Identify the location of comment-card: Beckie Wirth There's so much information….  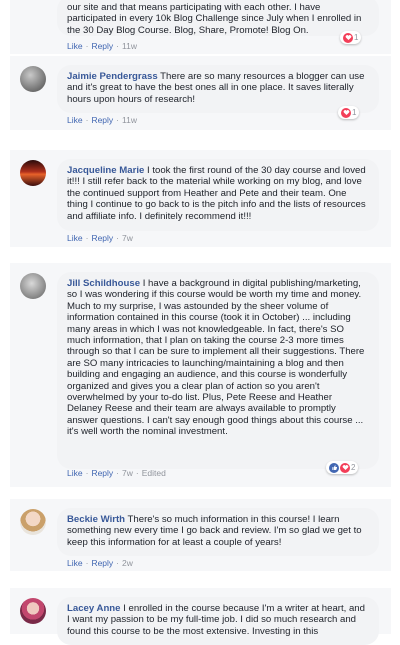
(200, 535).